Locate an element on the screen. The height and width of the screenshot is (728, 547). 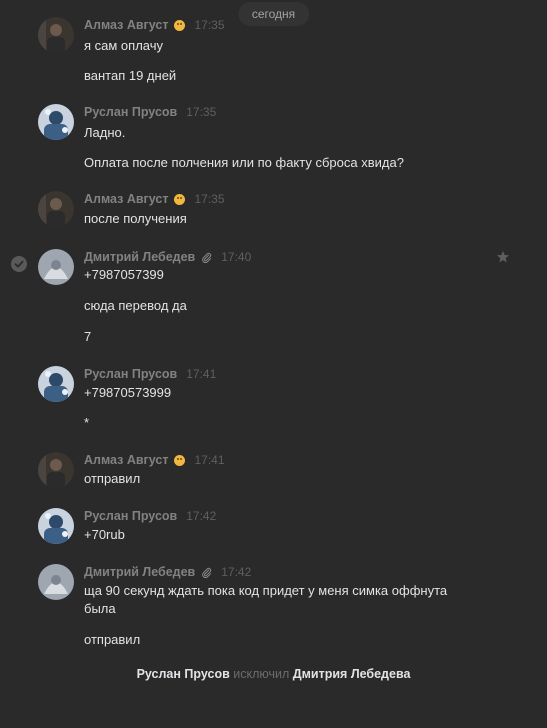
service-message: Руслан Прусов исключил Дмитрия Лебедева is located at coordinates (273, 674).